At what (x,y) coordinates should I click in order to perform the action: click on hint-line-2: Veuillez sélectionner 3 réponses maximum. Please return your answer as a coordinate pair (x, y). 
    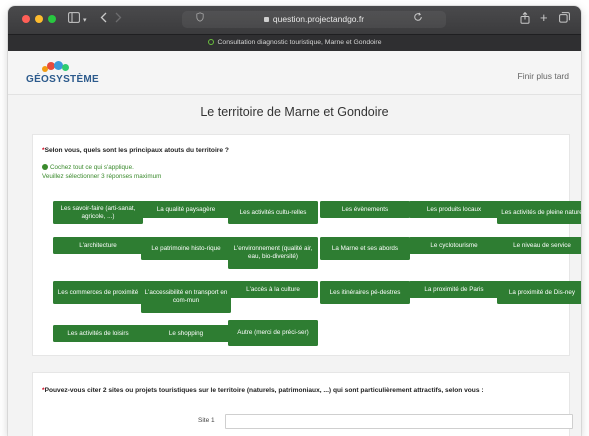
    Looking at the image, I should click on (101, 176).